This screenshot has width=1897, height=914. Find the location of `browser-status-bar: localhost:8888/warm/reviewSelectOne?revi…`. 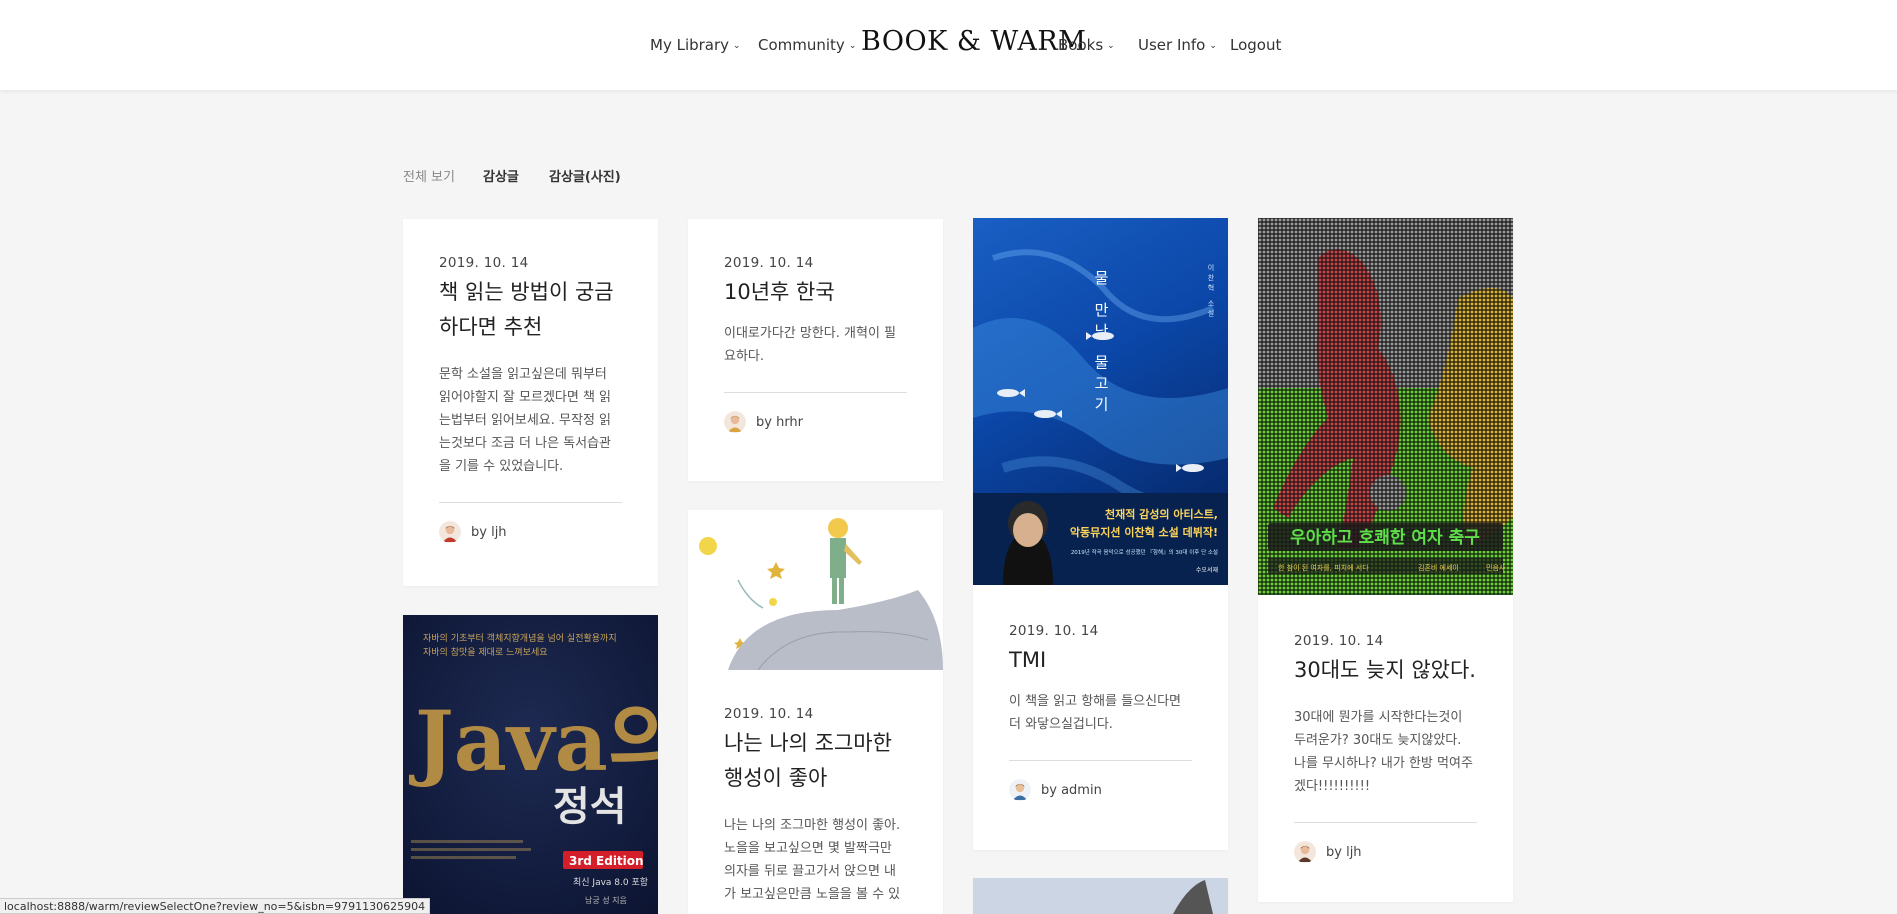

browser-status-bar: localhost:8888/warm/reviewSelectOne?revi… is located at coordinates (215, 906).